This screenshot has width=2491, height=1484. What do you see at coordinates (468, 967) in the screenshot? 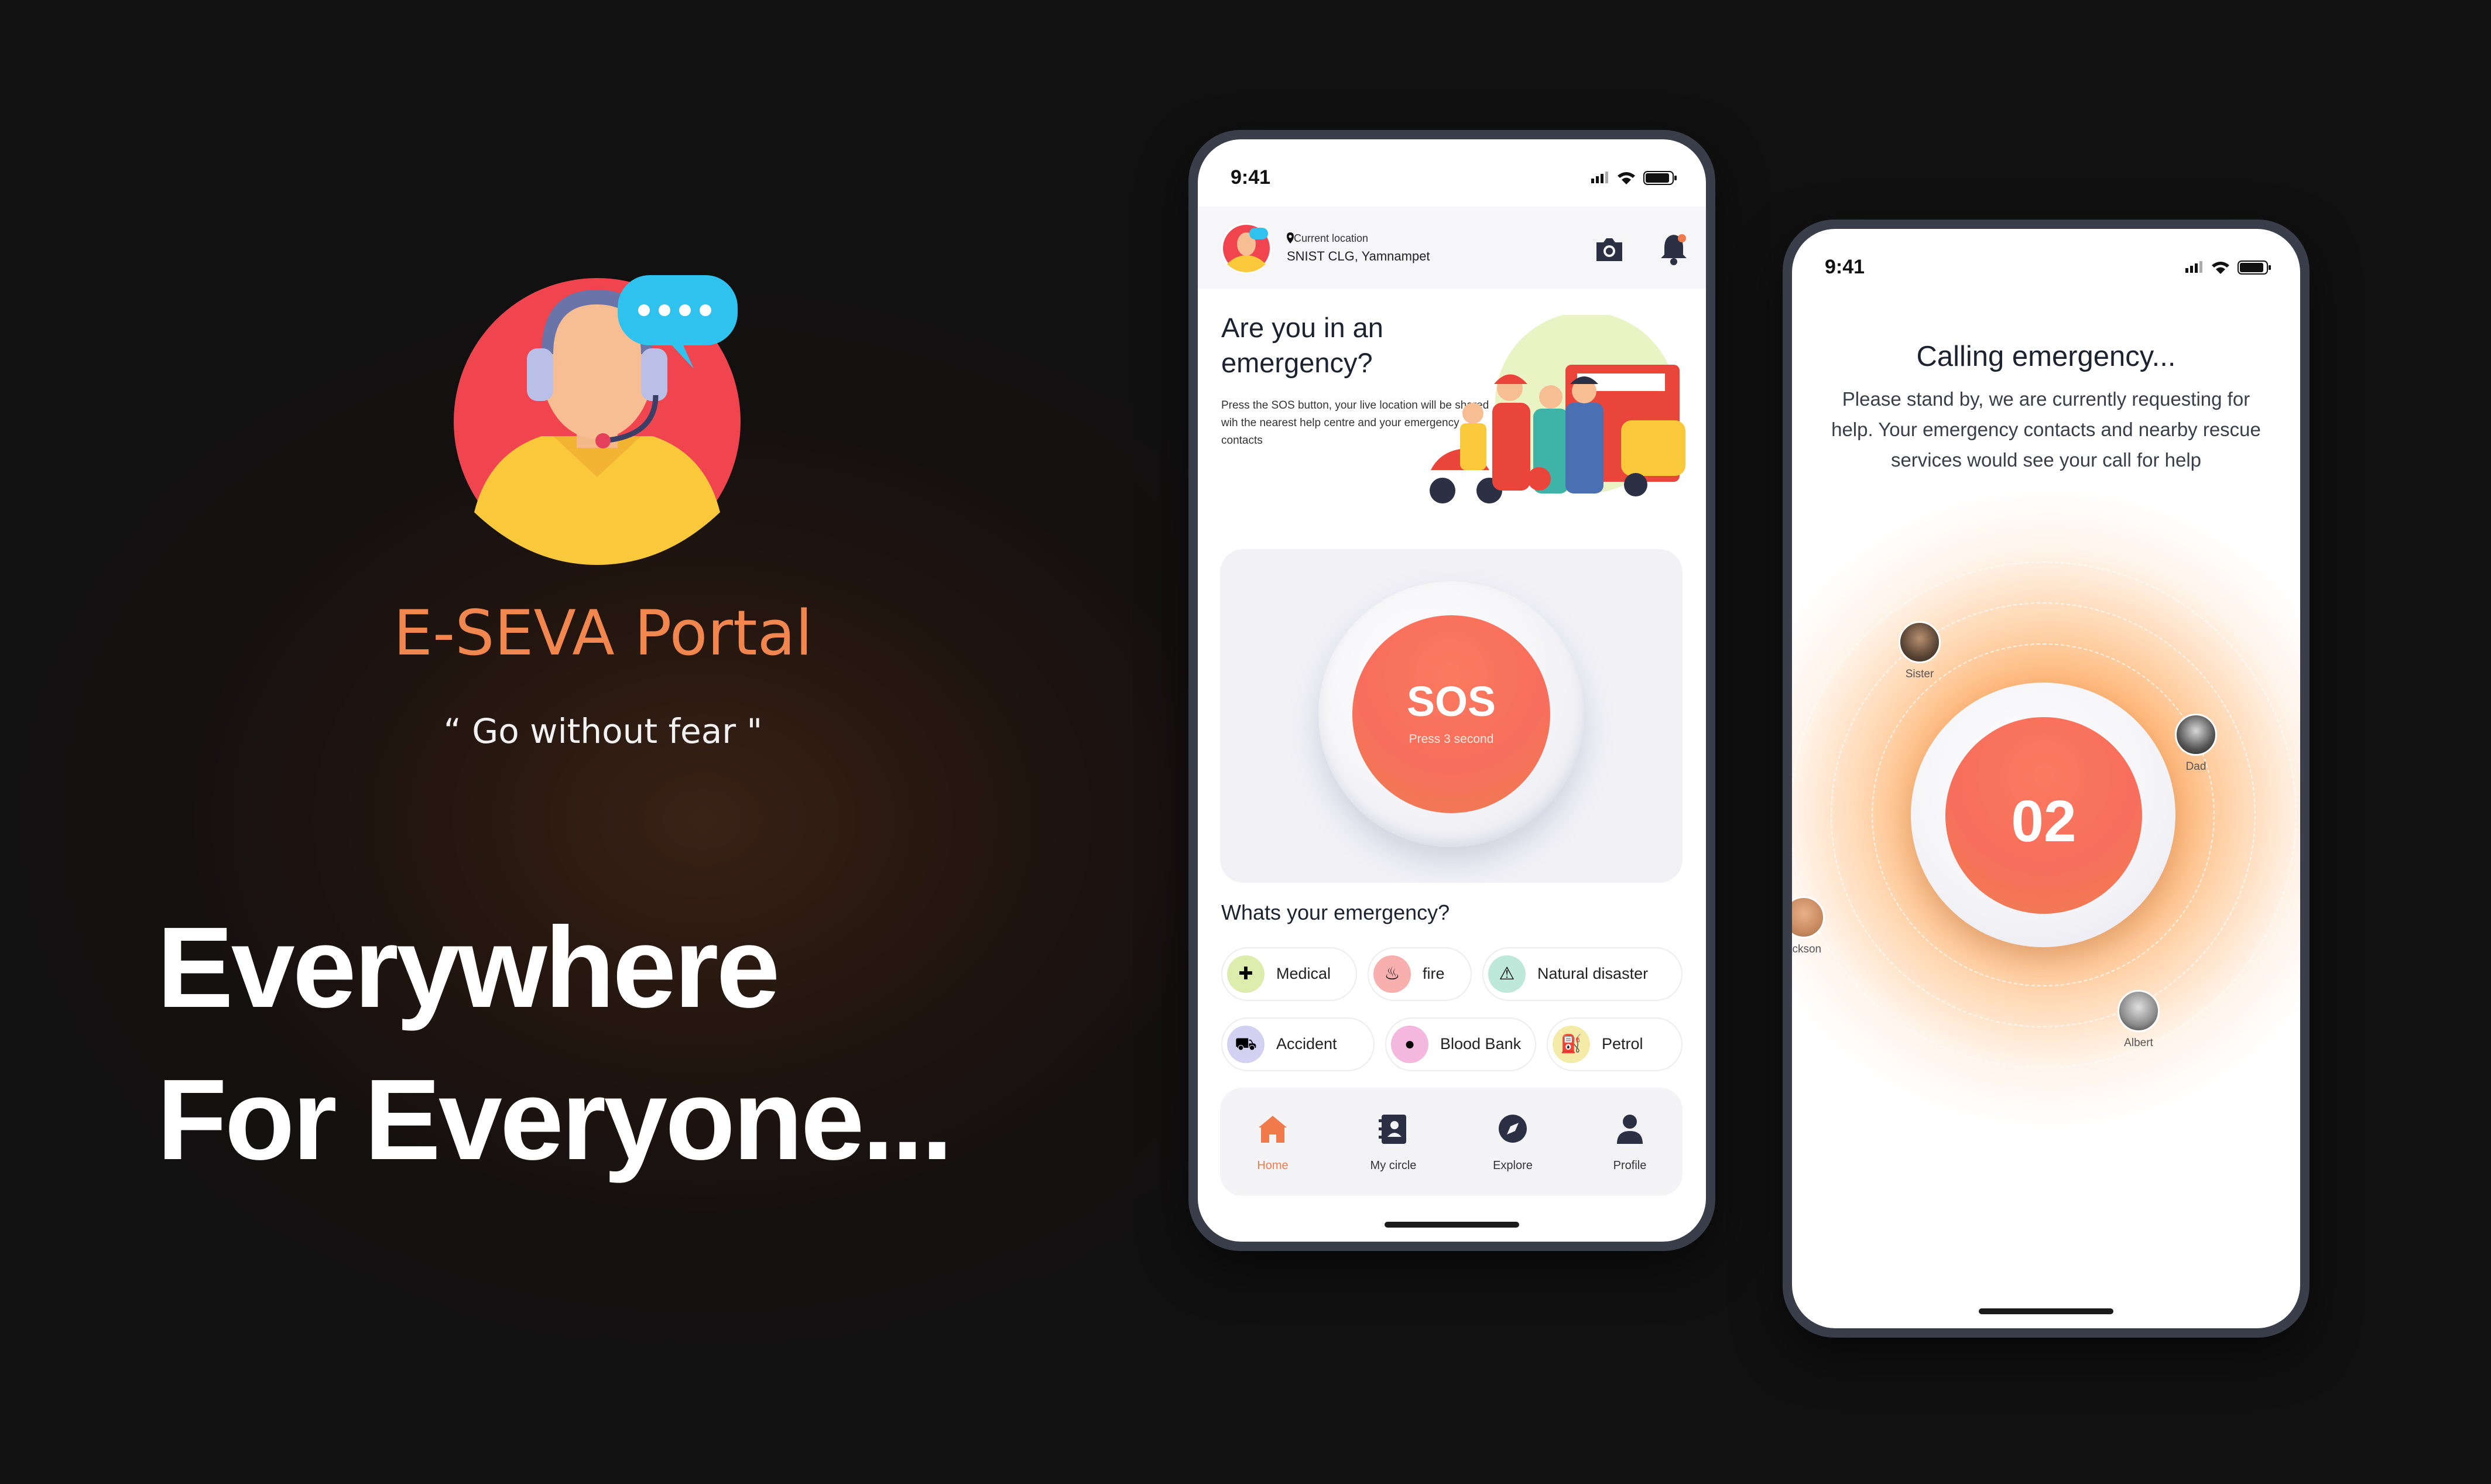
I see `headline-line-1: Everywhere` at bounding box center [468, 967].